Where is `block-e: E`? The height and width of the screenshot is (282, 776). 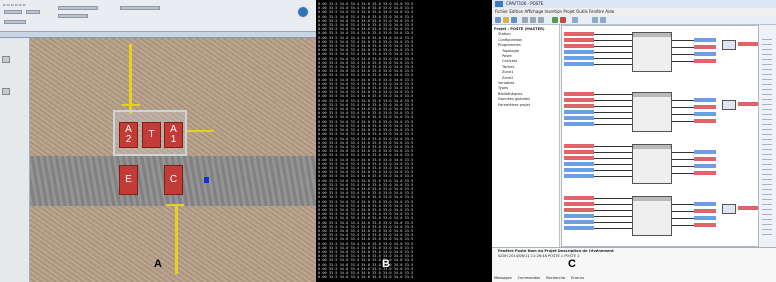
block-e: E is located at coordinates (128, 180).